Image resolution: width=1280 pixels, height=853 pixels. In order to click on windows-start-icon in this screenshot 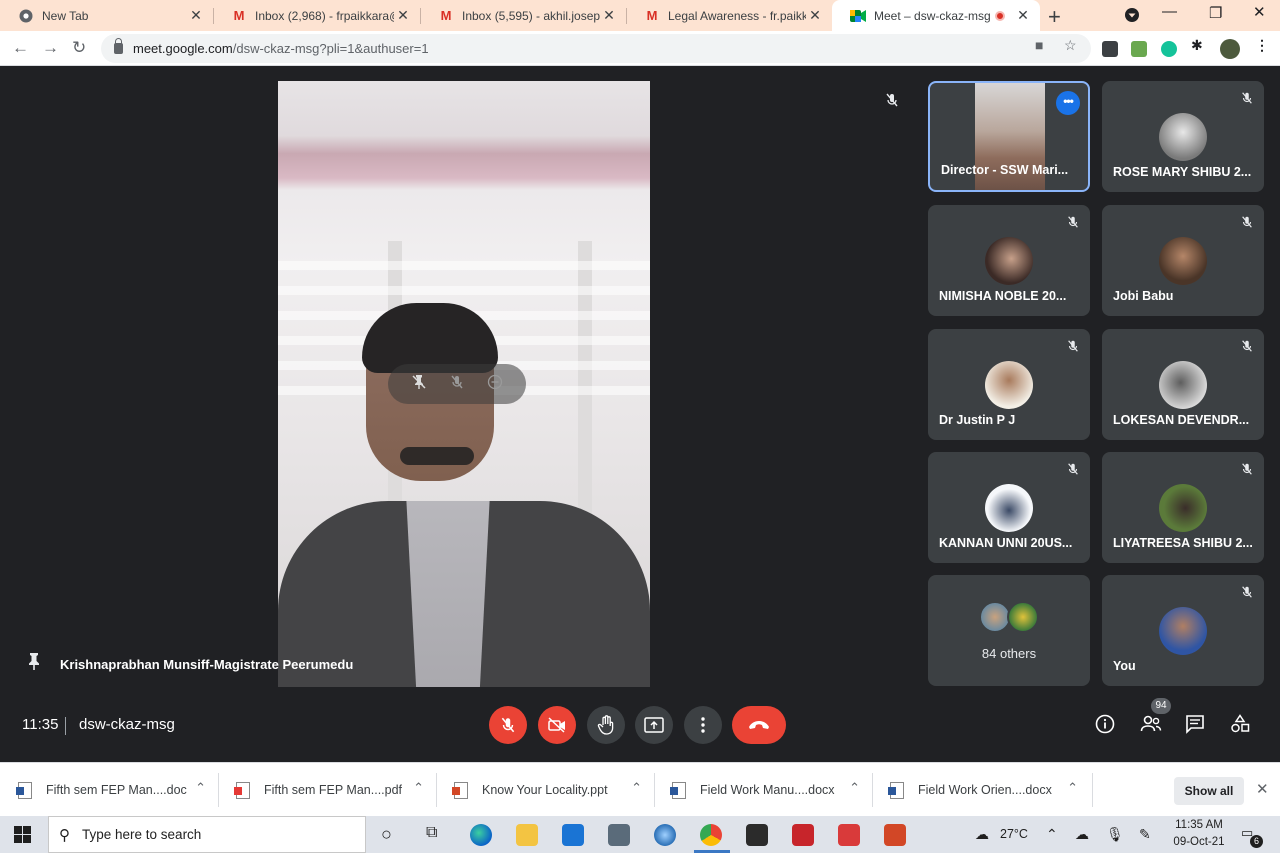, I will do `click(22, 834)`.